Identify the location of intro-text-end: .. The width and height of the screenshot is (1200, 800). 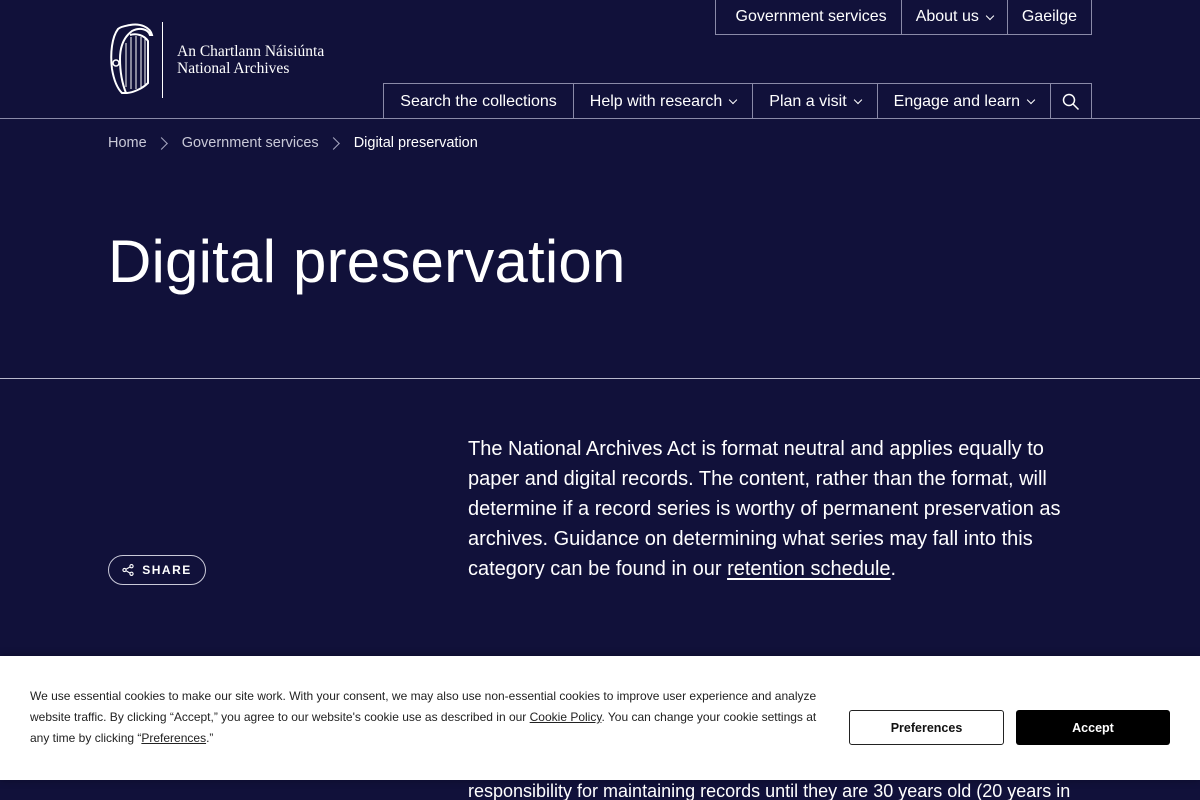
(893, 569).